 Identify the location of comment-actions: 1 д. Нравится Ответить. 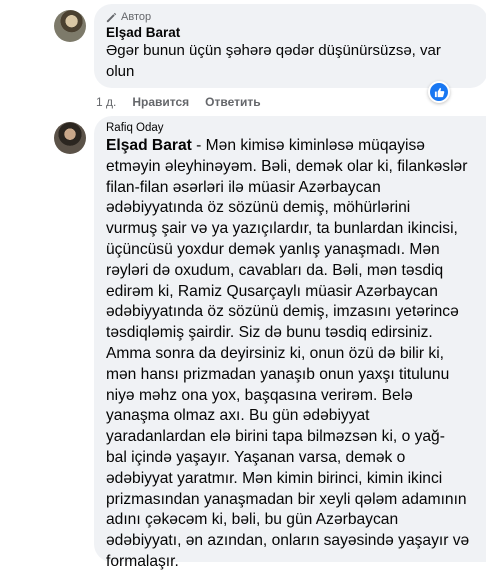
(178, 102).